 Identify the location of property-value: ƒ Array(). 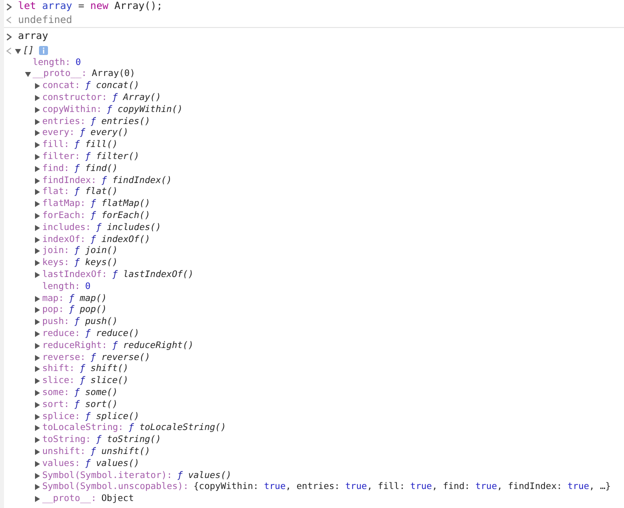
(136, 98).